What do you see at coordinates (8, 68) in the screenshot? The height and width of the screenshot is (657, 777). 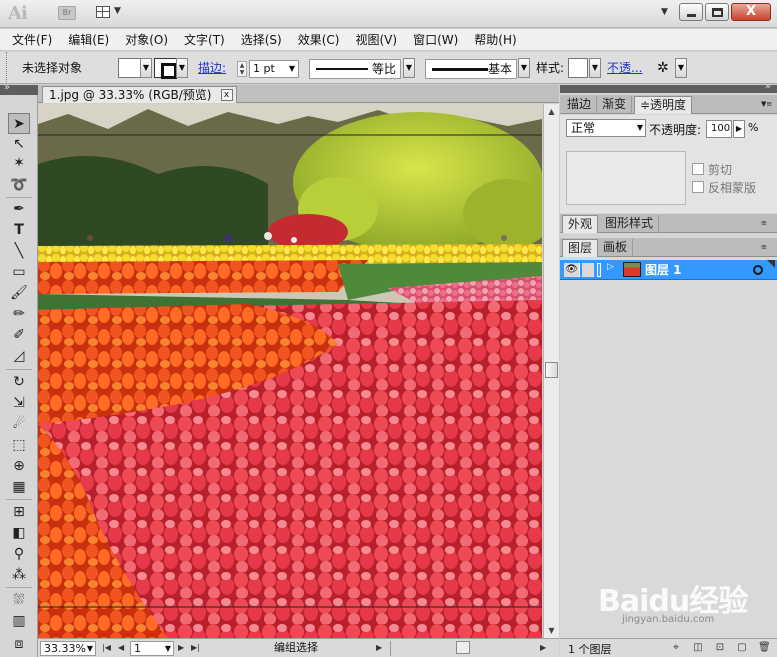 I see `control-bar-grip` at bounding box center [8, 68].